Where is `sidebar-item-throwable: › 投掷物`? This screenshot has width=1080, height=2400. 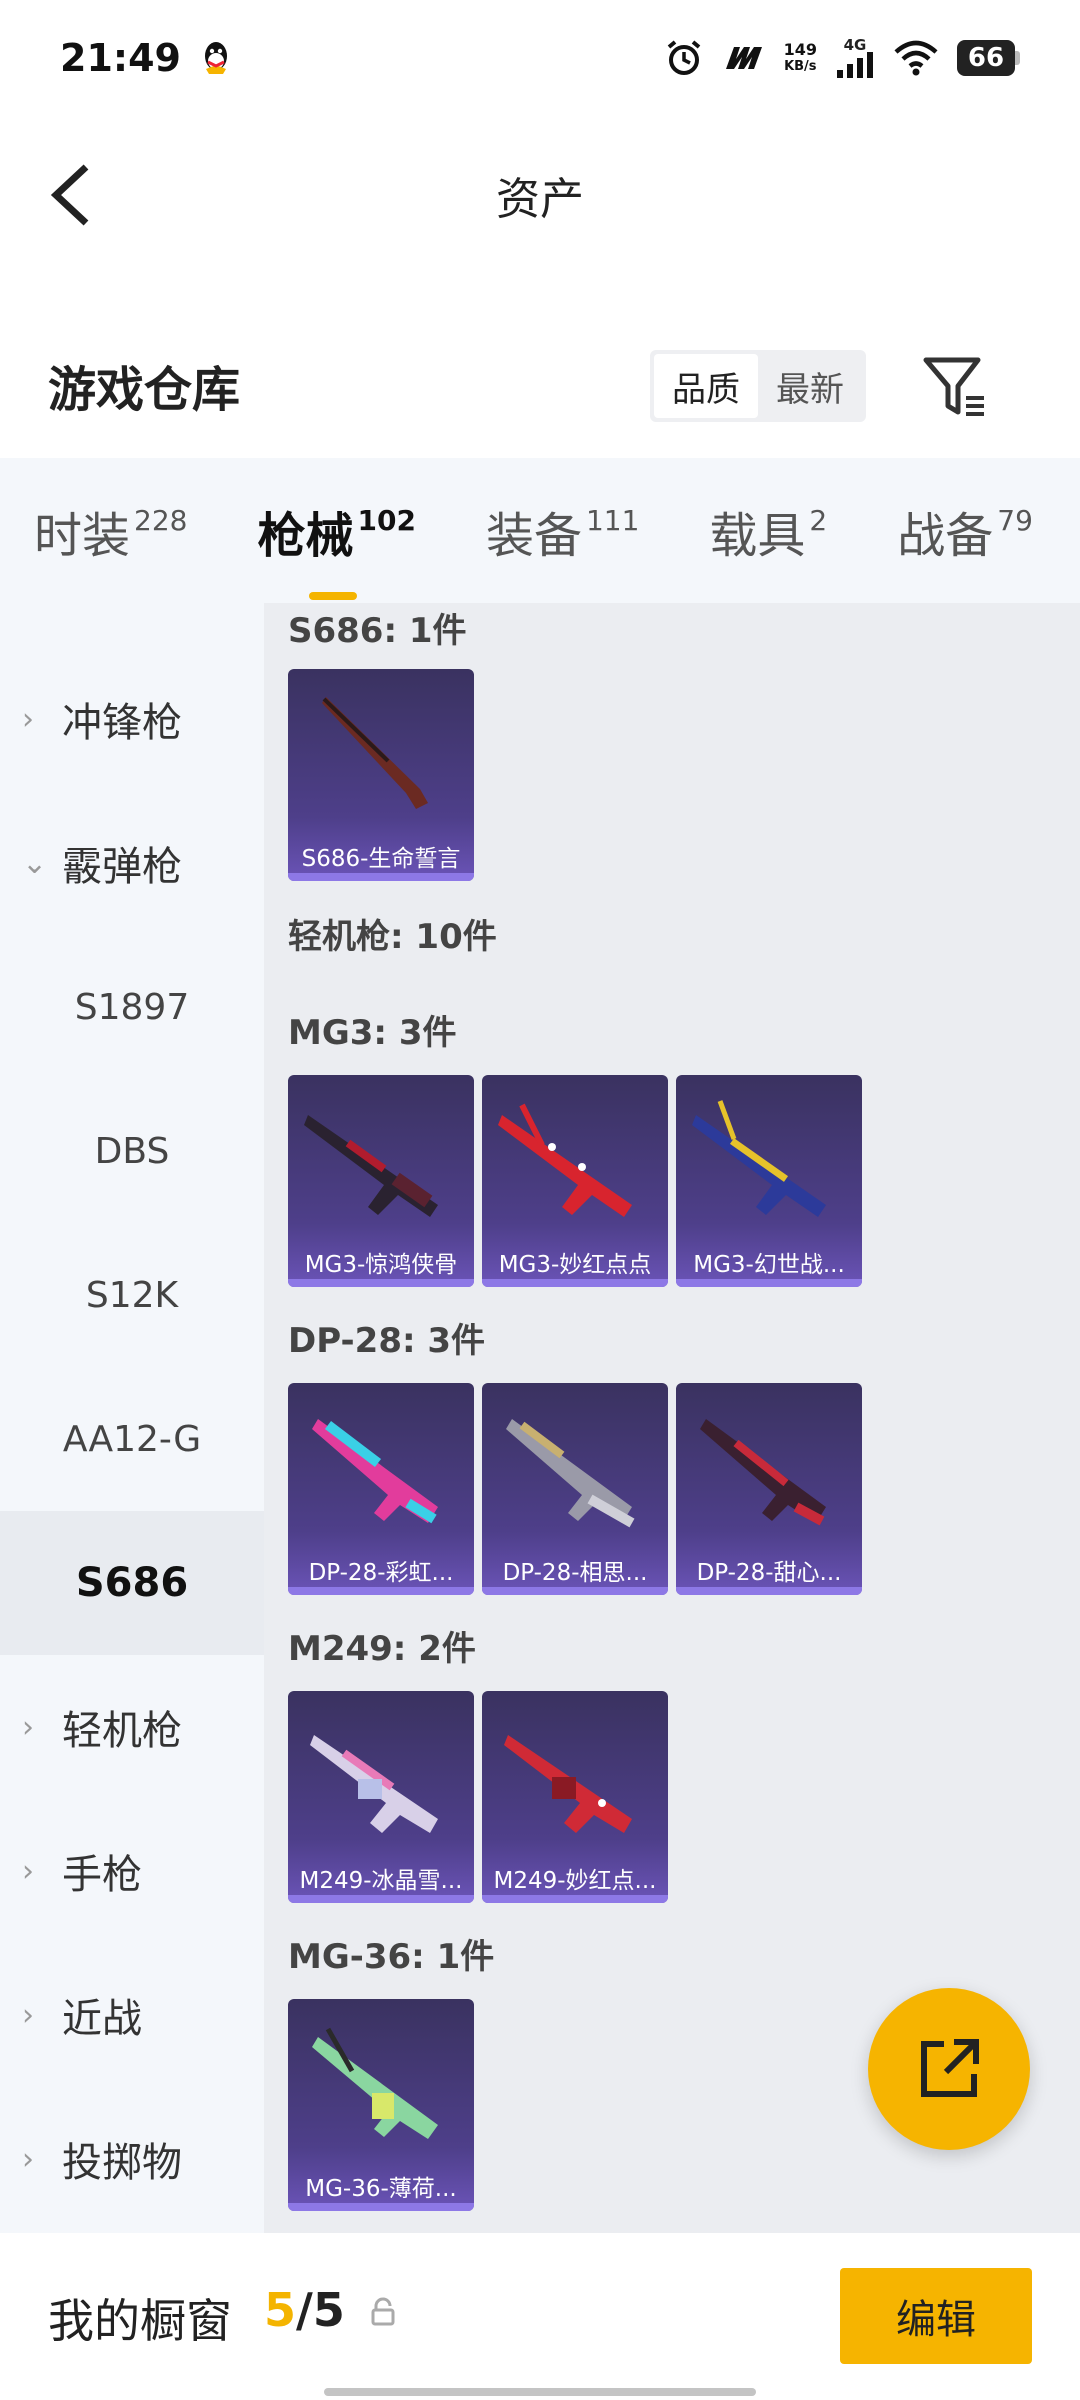
sidebar-item-throwable: › 投掷物 is located at coordinates (132, 2159).